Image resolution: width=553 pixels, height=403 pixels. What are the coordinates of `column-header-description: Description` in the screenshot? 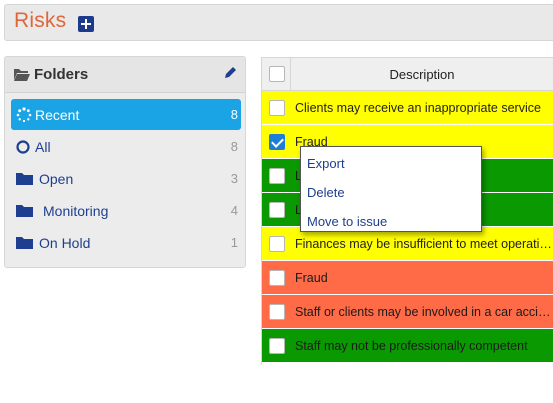 It's located at (422, 74).